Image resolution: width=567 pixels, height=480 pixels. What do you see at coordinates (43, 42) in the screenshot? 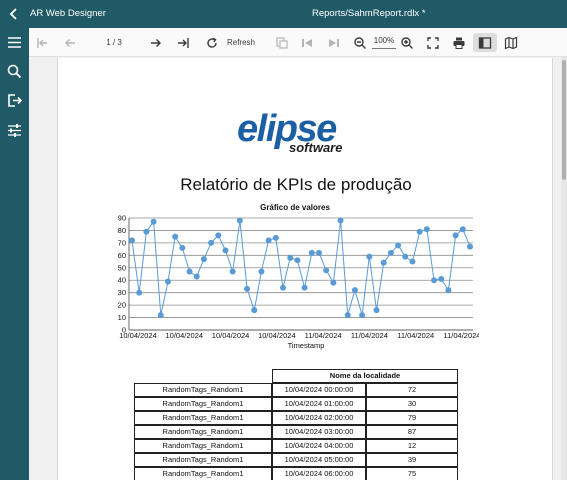
I see `first-page-icon` at bounding box center [43, 42].